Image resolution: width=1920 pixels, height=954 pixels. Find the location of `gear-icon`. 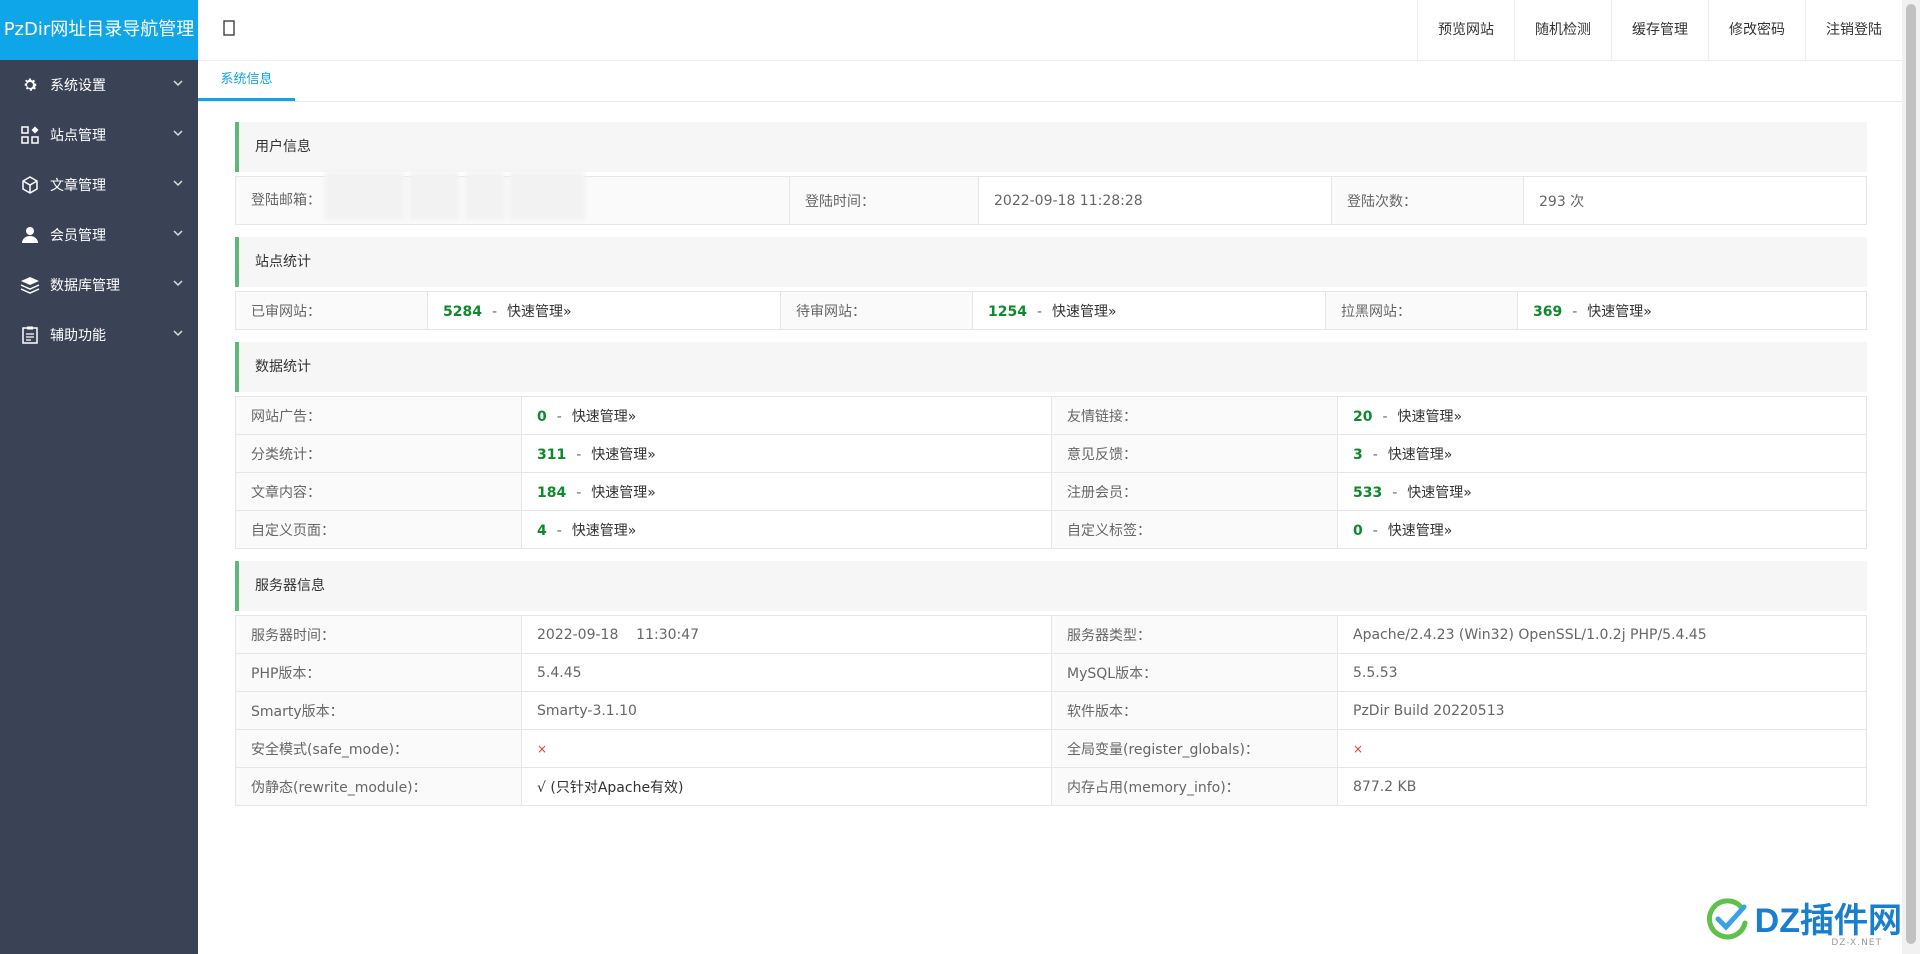

gear-icon is located at coordinates (30, 85).